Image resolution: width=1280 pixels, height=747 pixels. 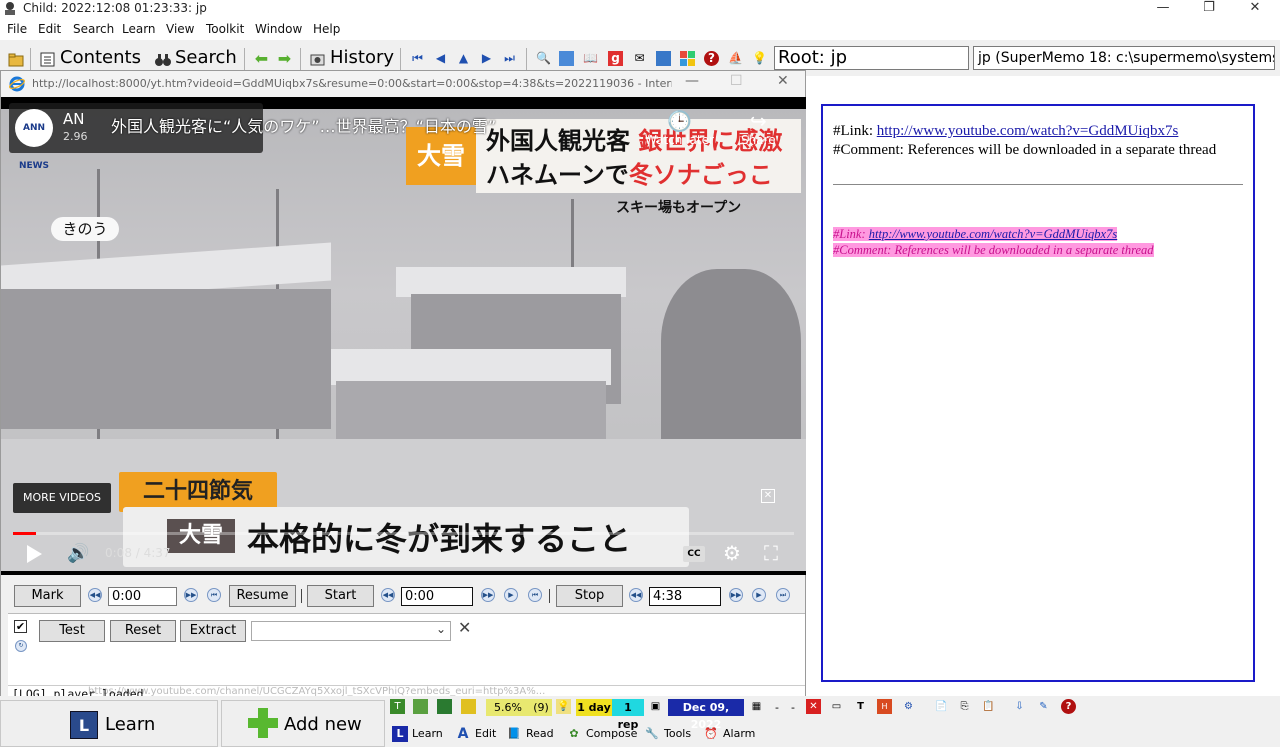 I want to click on topic-icon: T, so click(x=397, y=706).